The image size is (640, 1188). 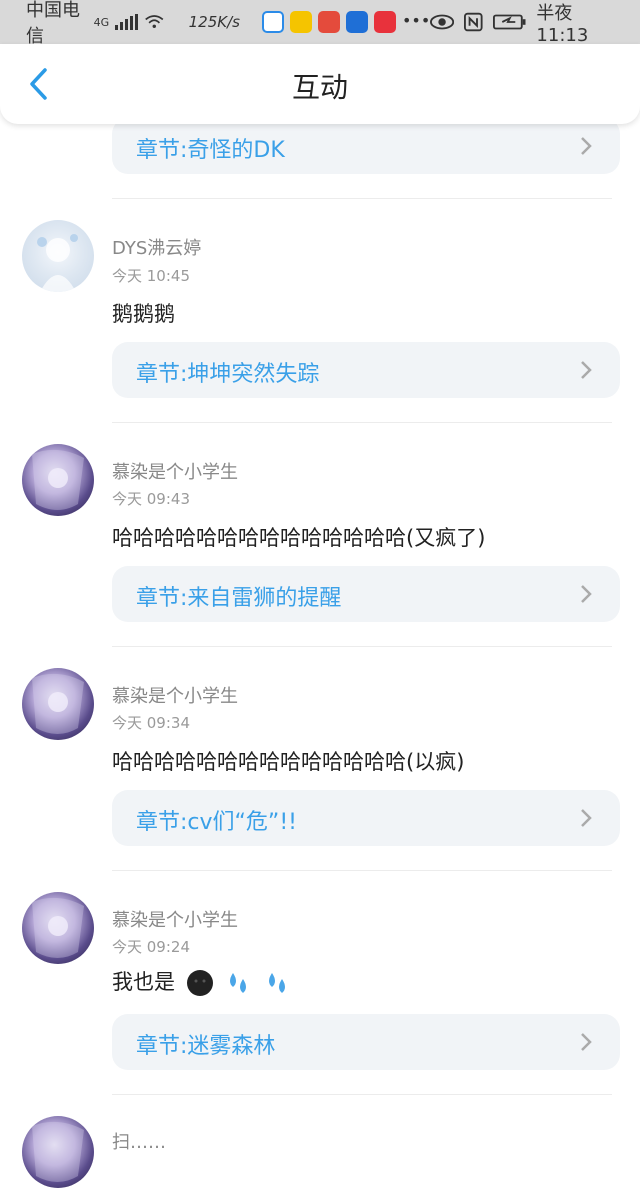 What do you see at coordinates (53, 23) in the screenshot?
I see `carrier-label: 中国电信` at bounding box center [53, 23].